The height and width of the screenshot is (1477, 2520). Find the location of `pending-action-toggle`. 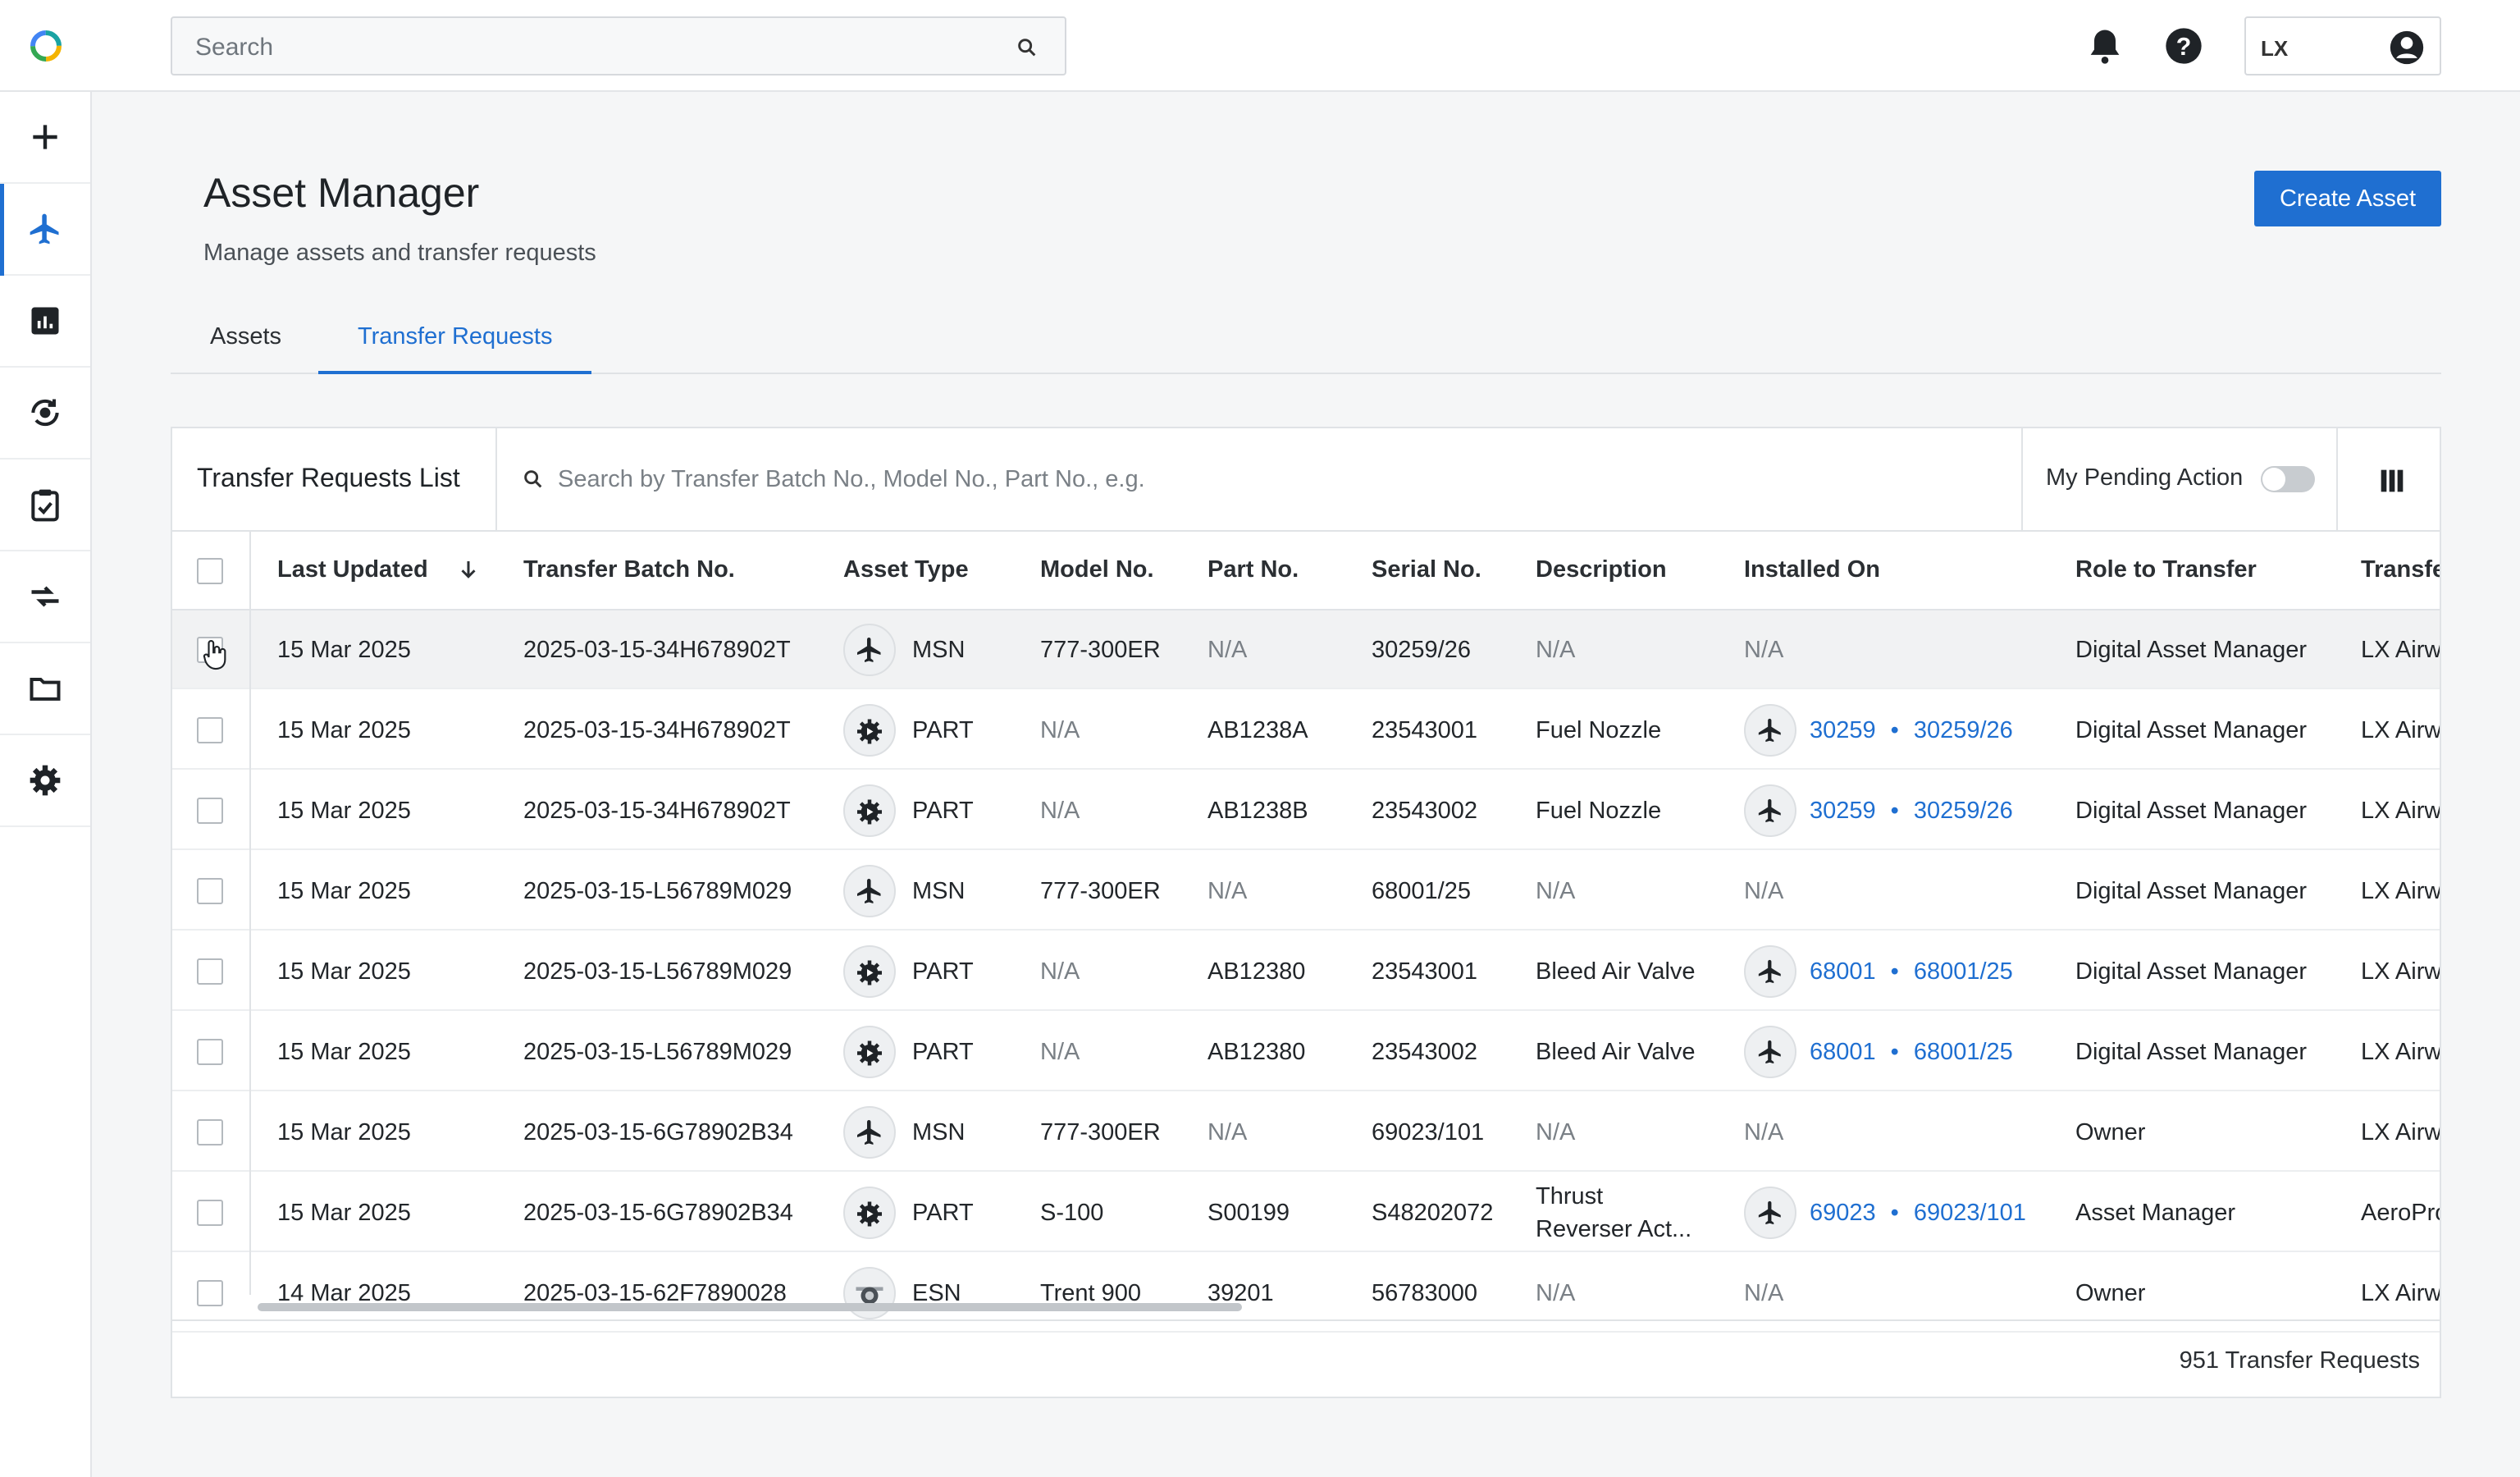

pending-action-toggle is located at coordinates (2288, 479).